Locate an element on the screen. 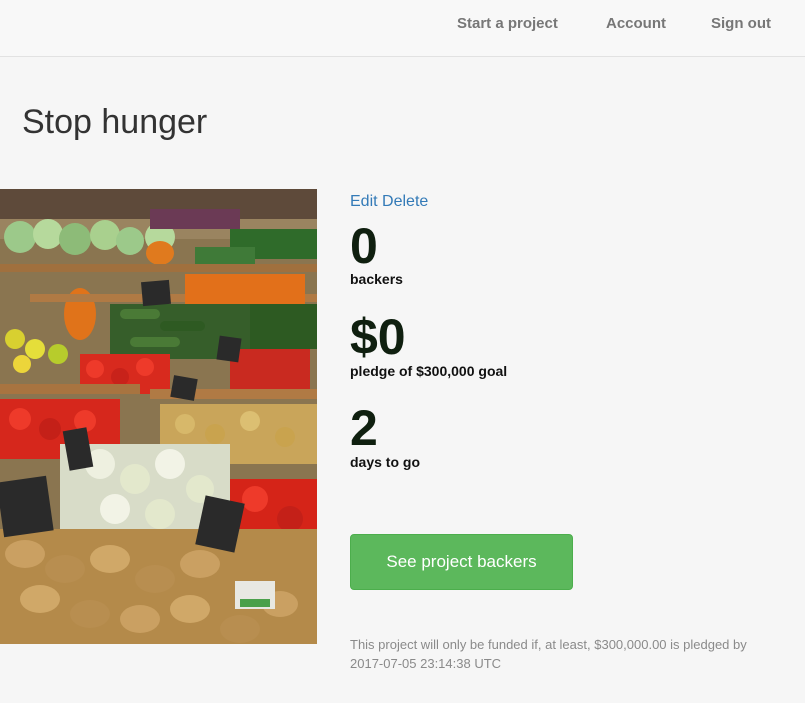  account-link: Account is located at coordinates (636, 23).